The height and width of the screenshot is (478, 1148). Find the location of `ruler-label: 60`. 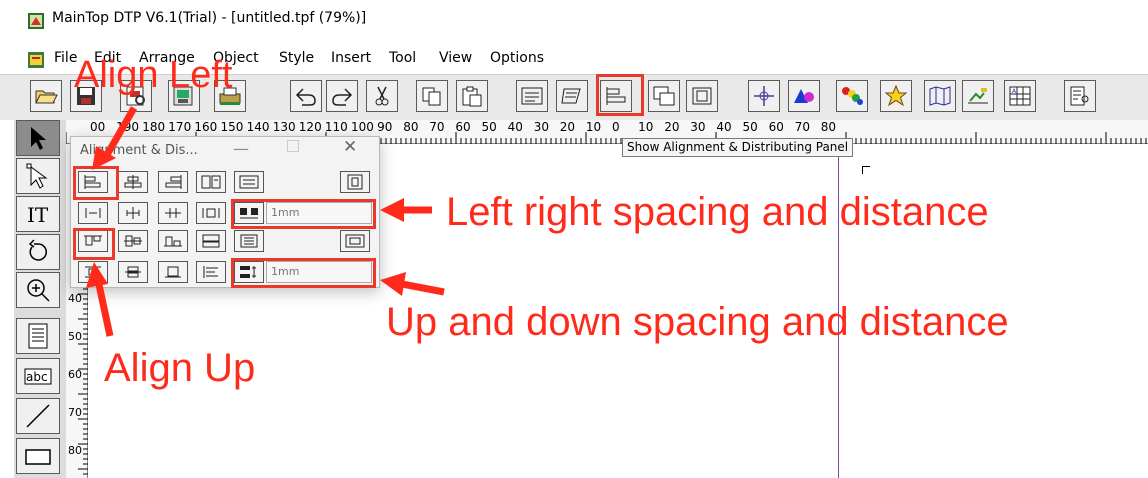

ruler-label: 60 is located at coordinates (463, 127).